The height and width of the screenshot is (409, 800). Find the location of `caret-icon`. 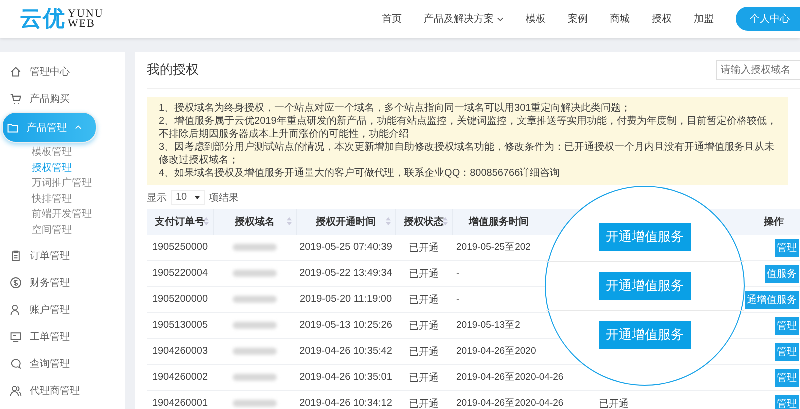

caret-icon is located at coordinates (500, 19).